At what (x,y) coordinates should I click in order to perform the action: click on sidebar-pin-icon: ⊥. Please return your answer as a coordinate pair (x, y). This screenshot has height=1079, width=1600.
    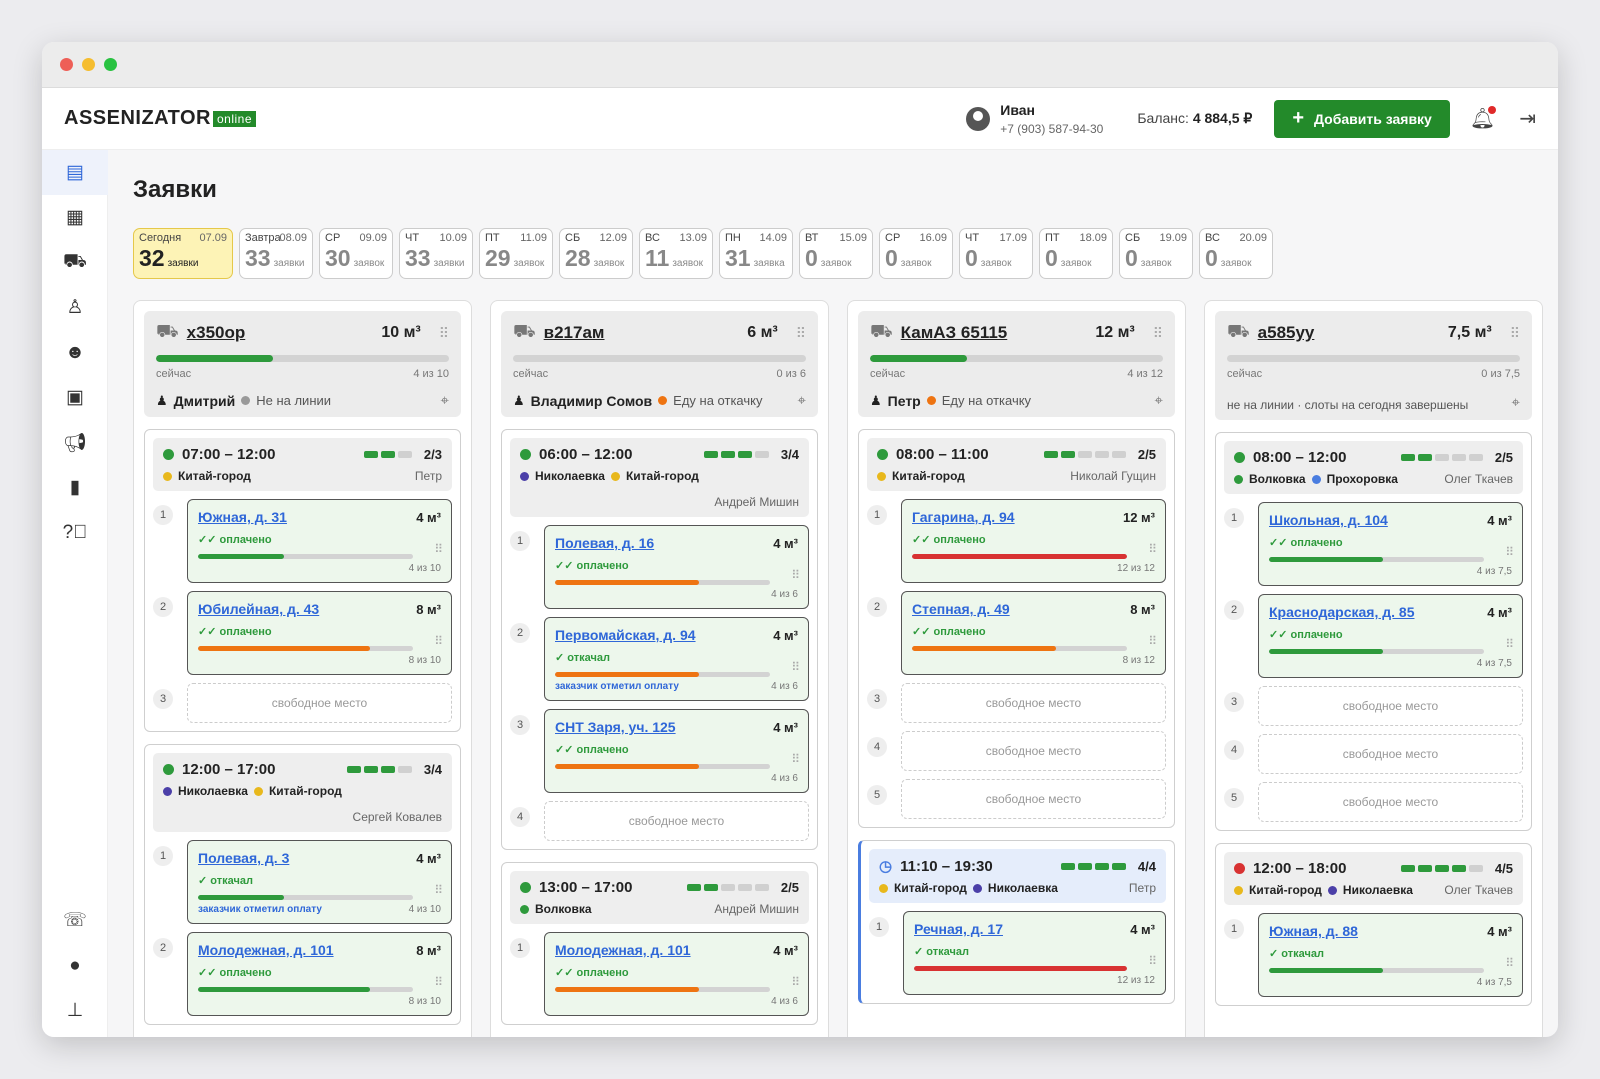
    Looking at the image, I should click on (75, 1010).